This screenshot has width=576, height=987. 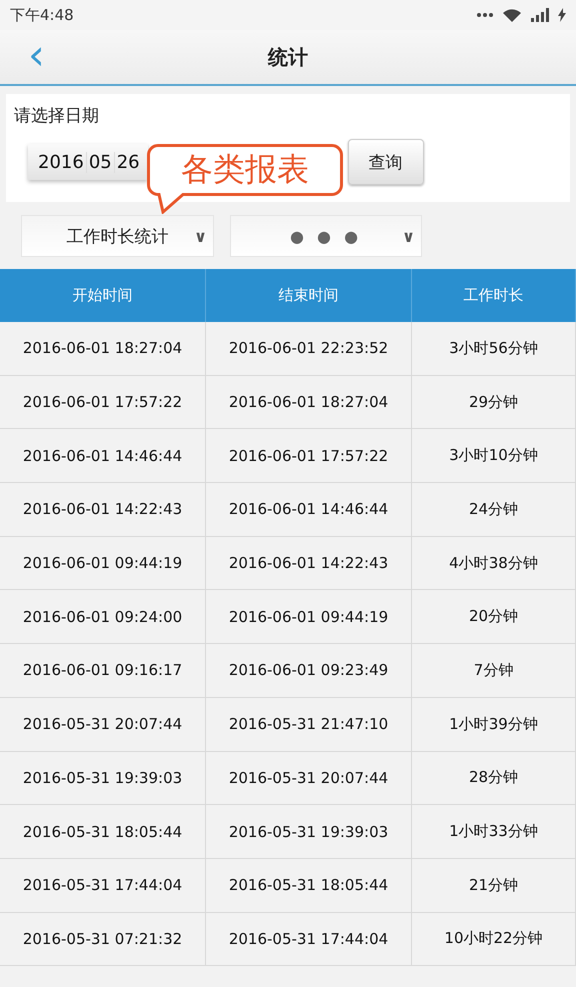 I want to click on table-cell: 2016-06-01 09:24:00, so click(x=103, y=617).